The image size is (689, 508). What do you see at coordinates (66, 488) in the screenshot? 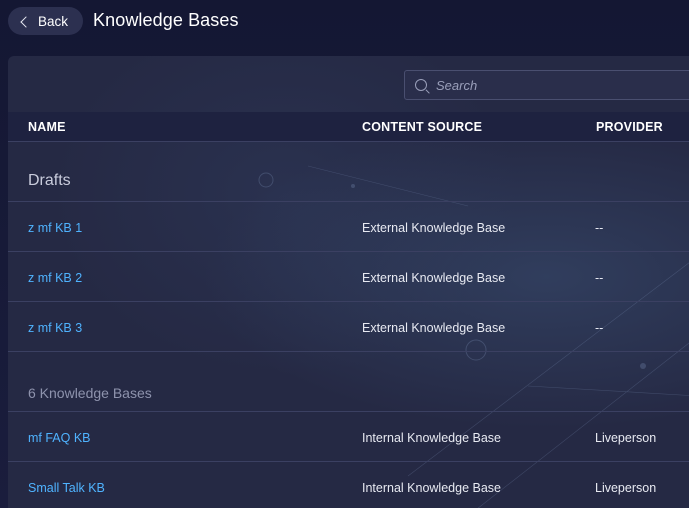
I see `kb-name-link: Small Talk KB` at bounding box center [66, 488].